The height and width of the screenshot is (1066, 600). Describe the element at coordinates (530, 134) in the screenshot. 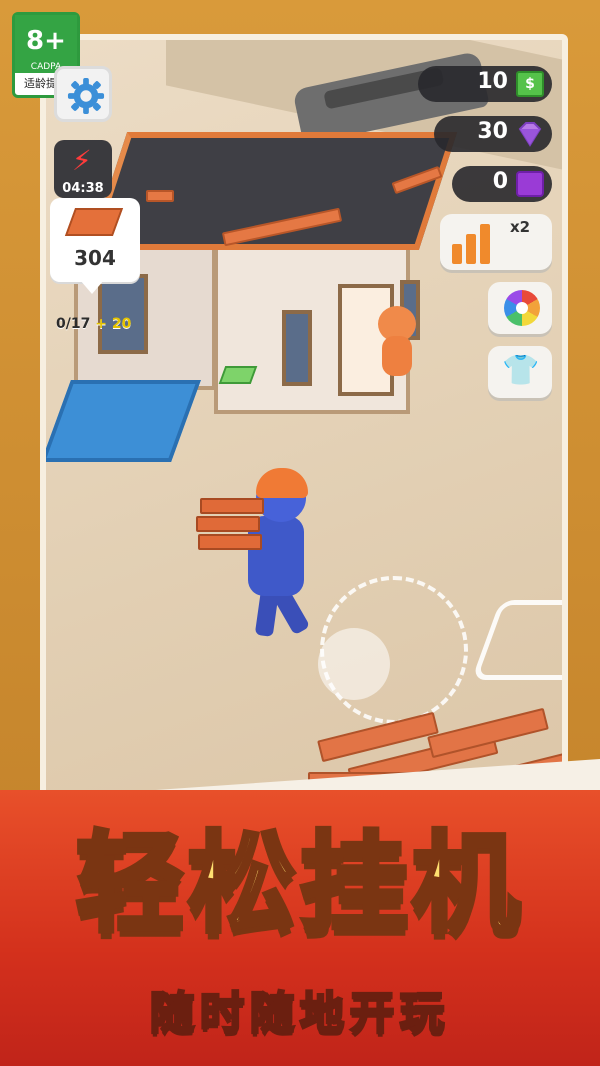

I see `gem-icon` at that location.